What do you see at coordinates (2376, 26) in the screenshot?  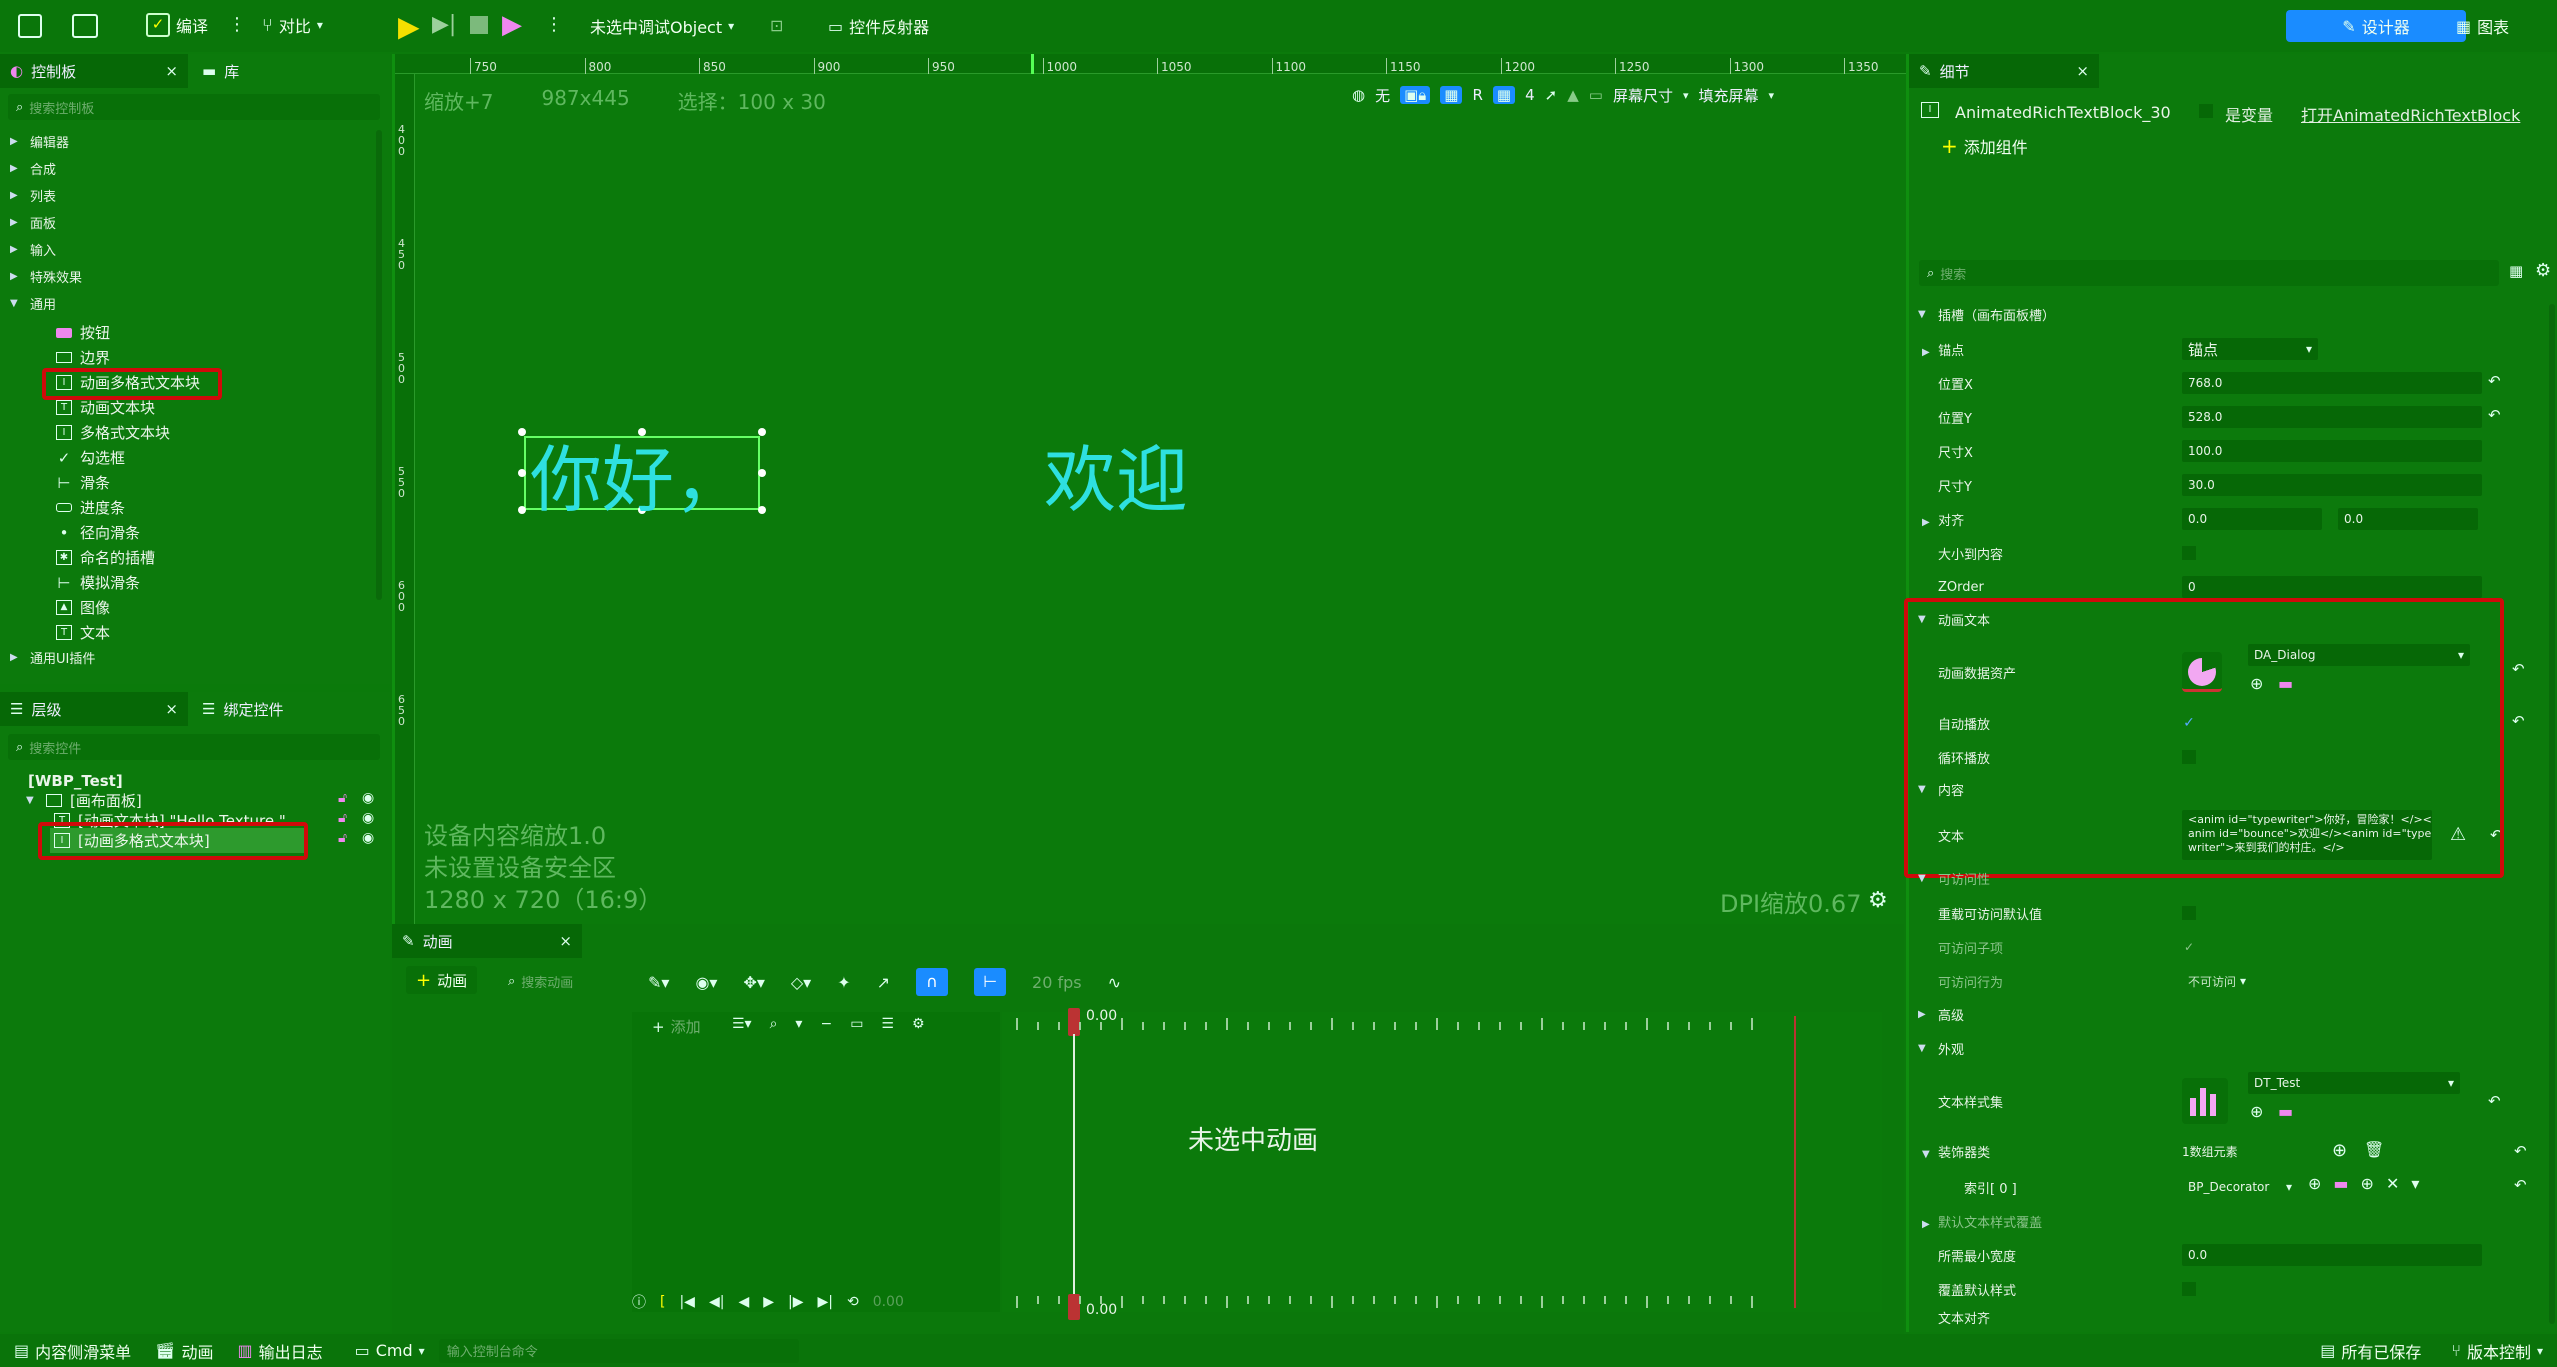 I see `designer-button: ✎ 设计器` at bounding box center [2376, 26].